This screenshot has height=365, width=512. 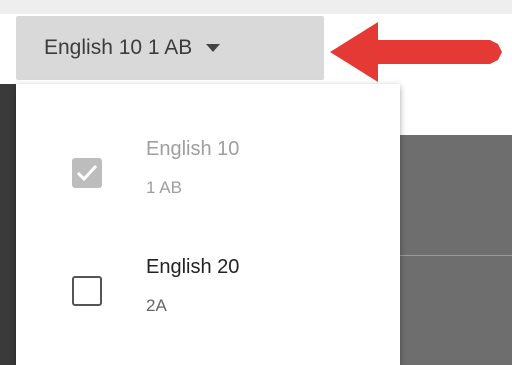 What do you see at coordinates (118, 47) in the screenshot?
I see `class-selector-label: English 10 1 AB` at bounding box center [118, 47].